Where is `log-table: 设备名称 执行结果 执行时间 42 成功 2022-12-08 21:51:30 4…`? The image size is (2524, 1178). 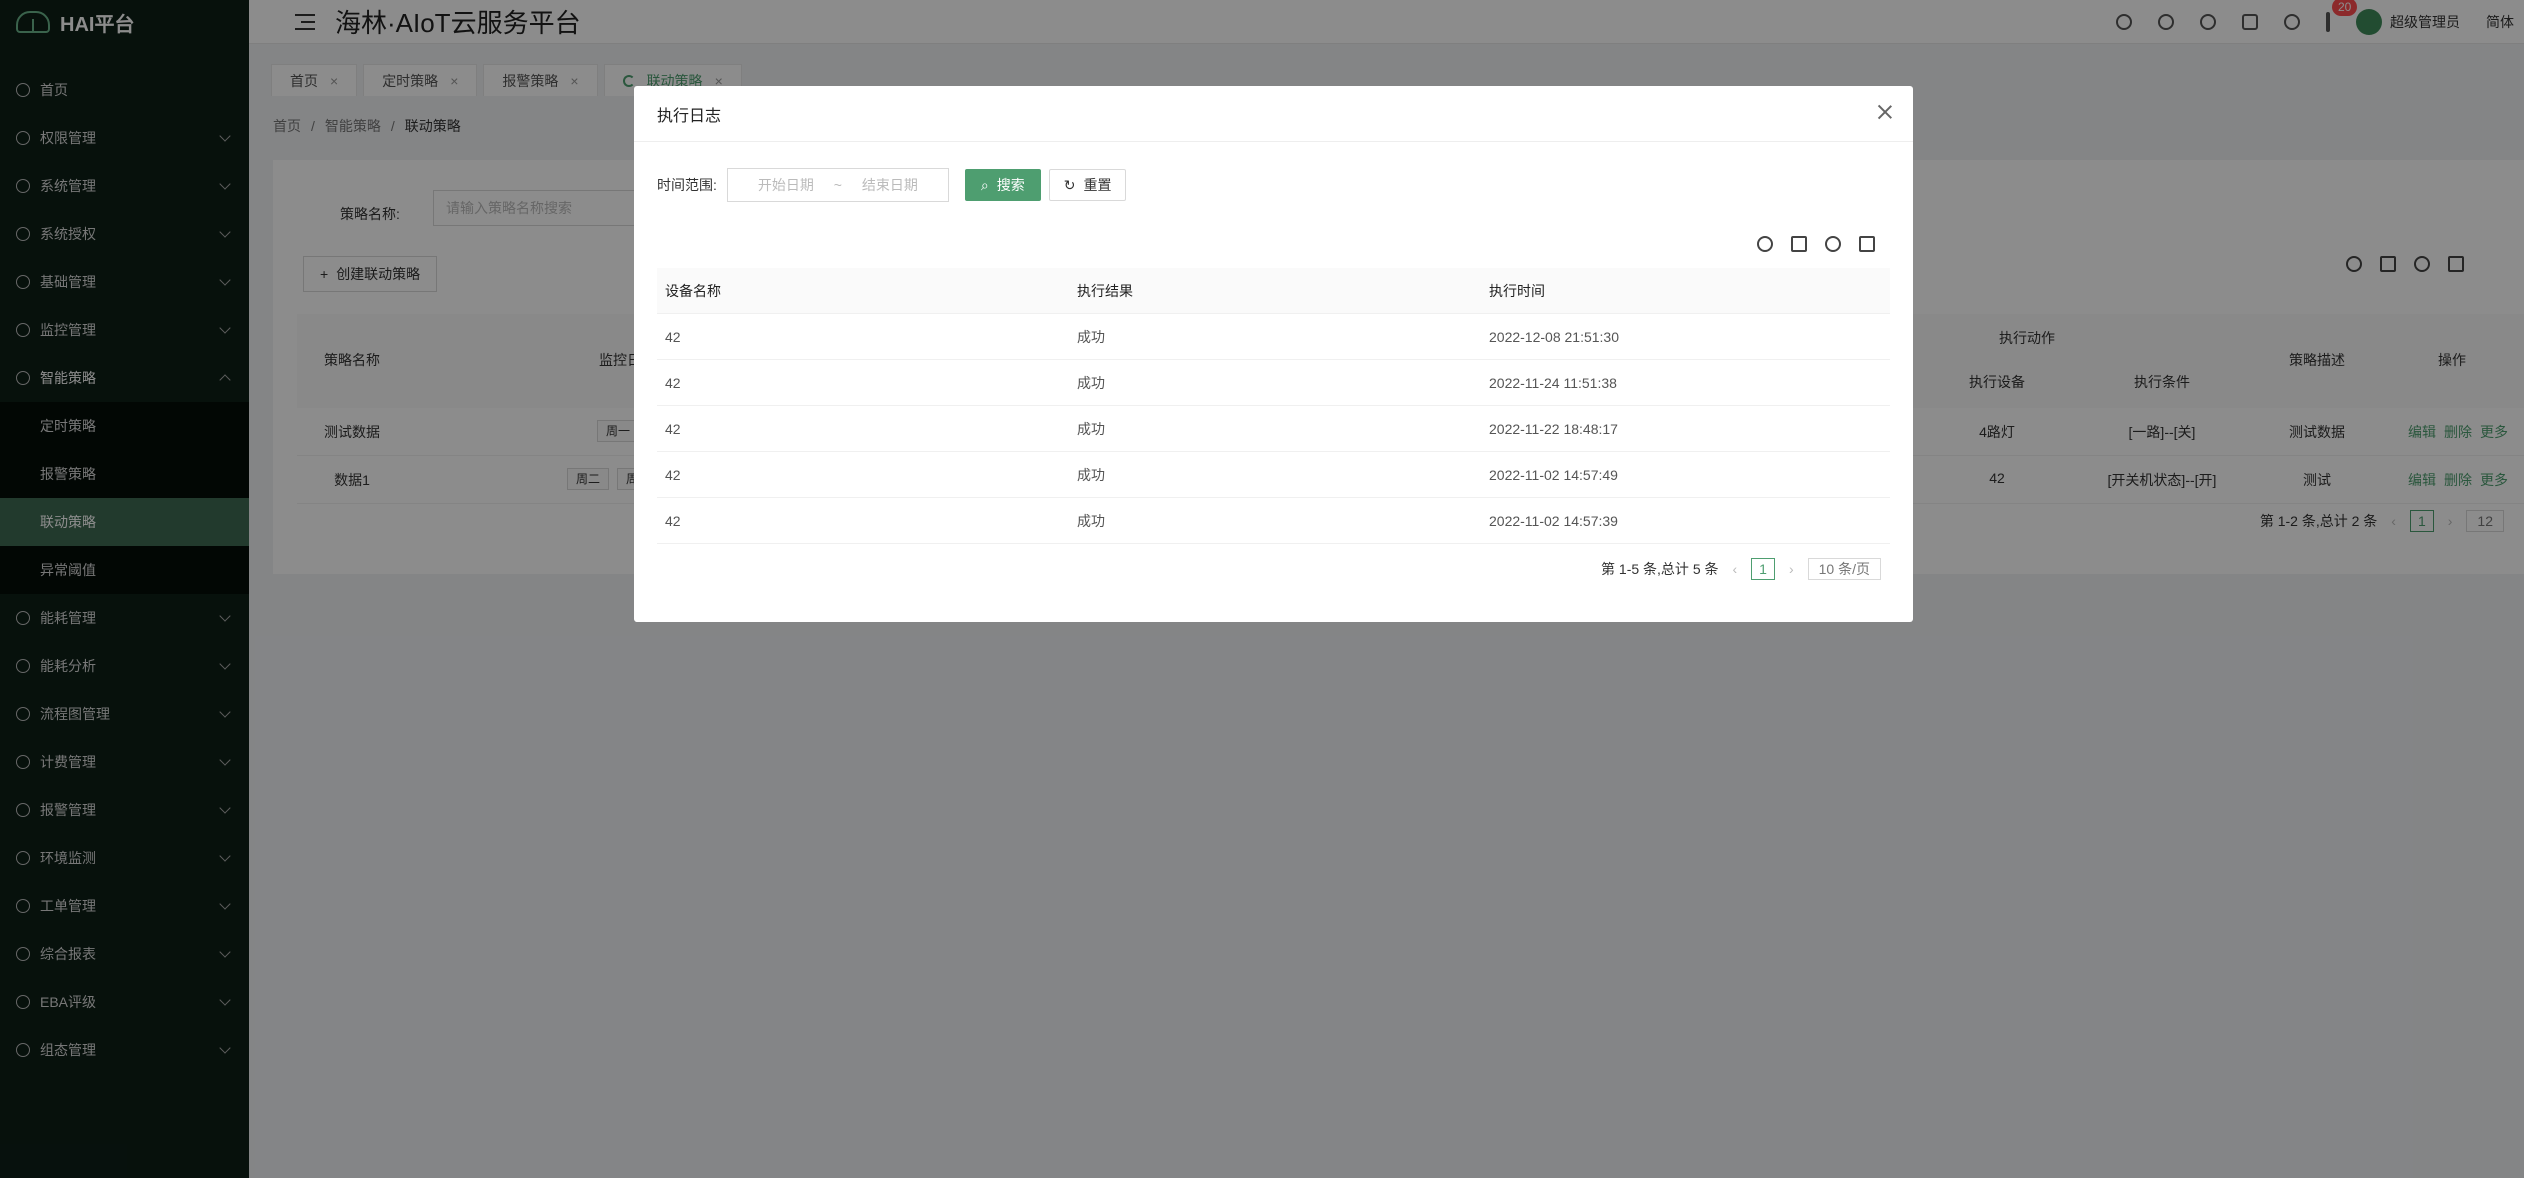
log-table: 设备名称 执行结果 执行时间 42 成功 2022-12-08 21:51:30 4… is located at coordinates (1273, 406).